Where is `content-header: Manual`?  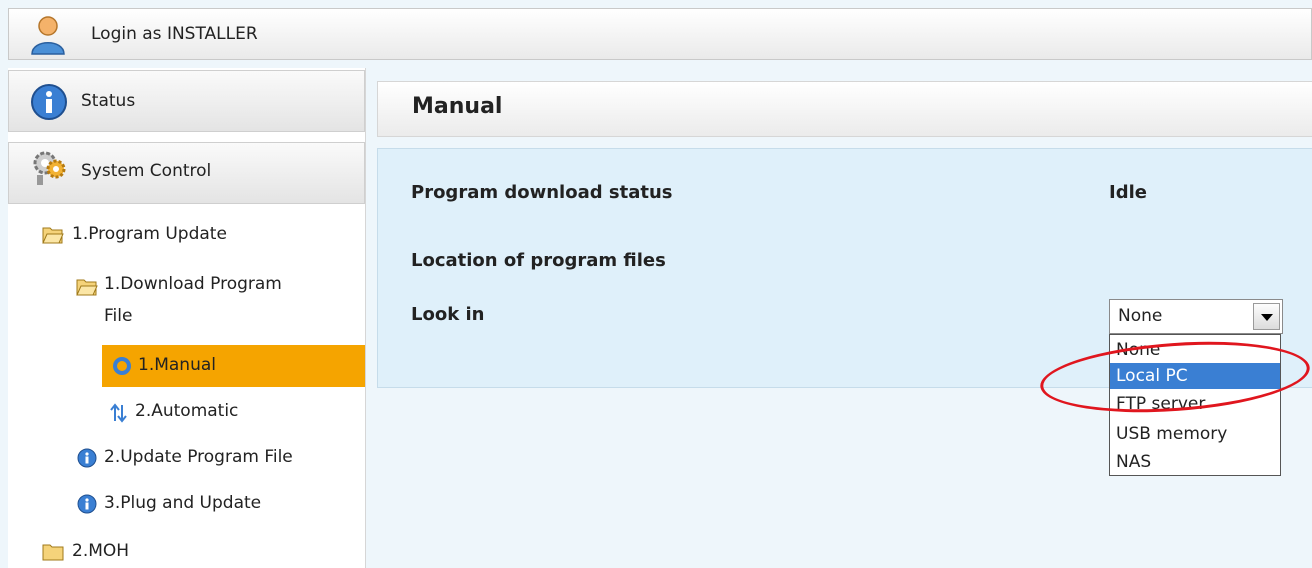
content-header: Manual is located at coordinates (844, 109).